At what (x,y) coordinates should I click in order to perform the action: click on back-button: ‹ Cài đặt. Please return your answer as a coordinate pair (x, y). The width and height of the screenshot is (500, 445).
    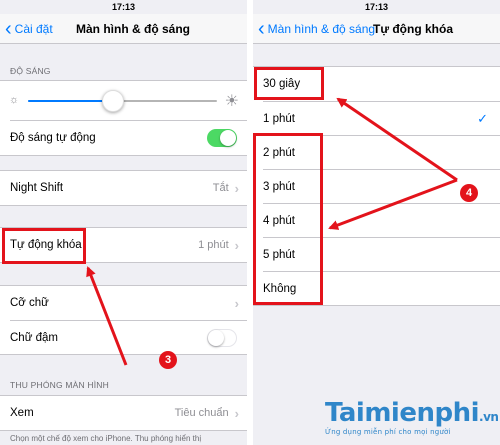
    Looking at the image, I should click on (29, 29).